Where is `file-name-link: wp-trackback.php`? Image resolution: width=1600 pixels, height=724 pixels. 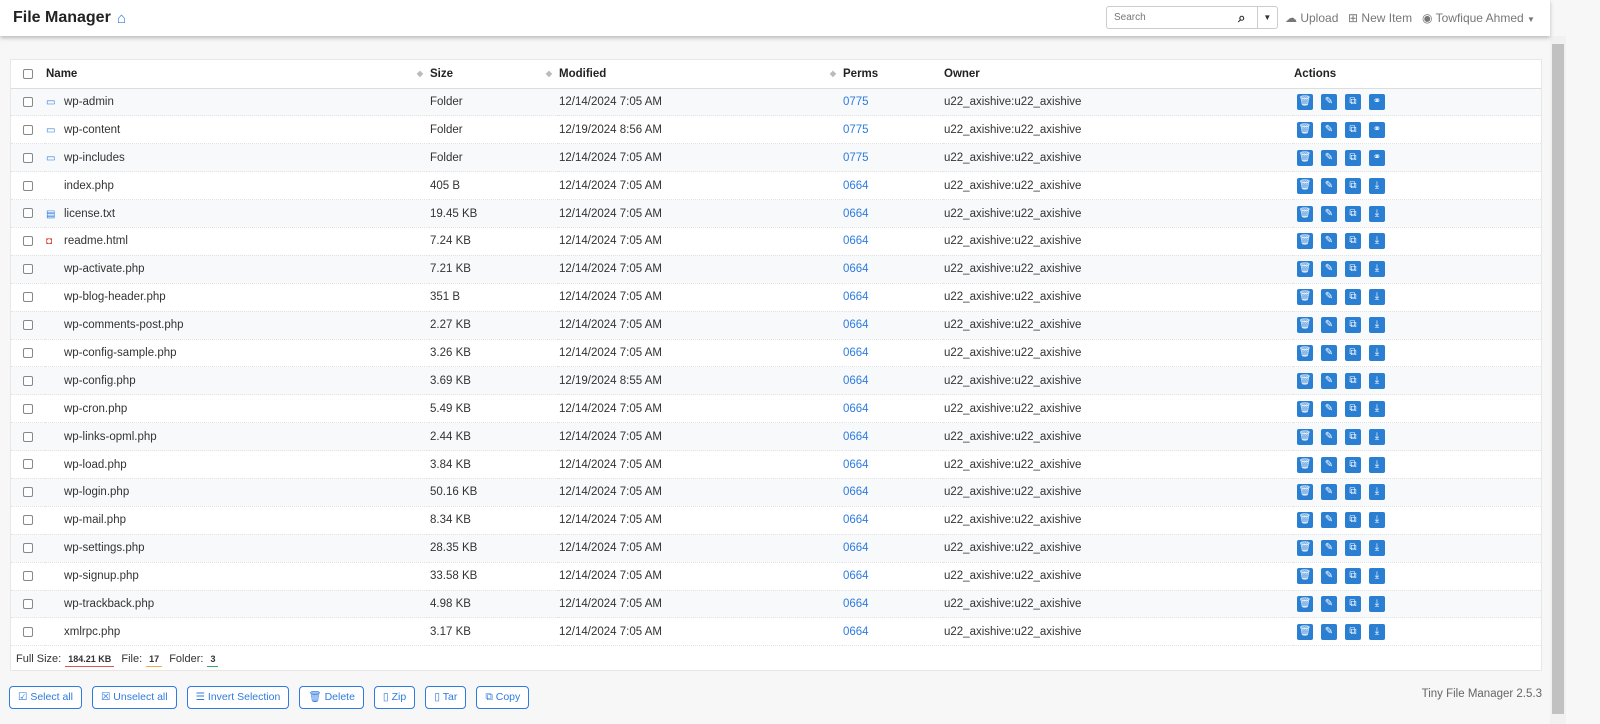
file-name-link: wp-trackback.php is located at coordinates (109, 604).